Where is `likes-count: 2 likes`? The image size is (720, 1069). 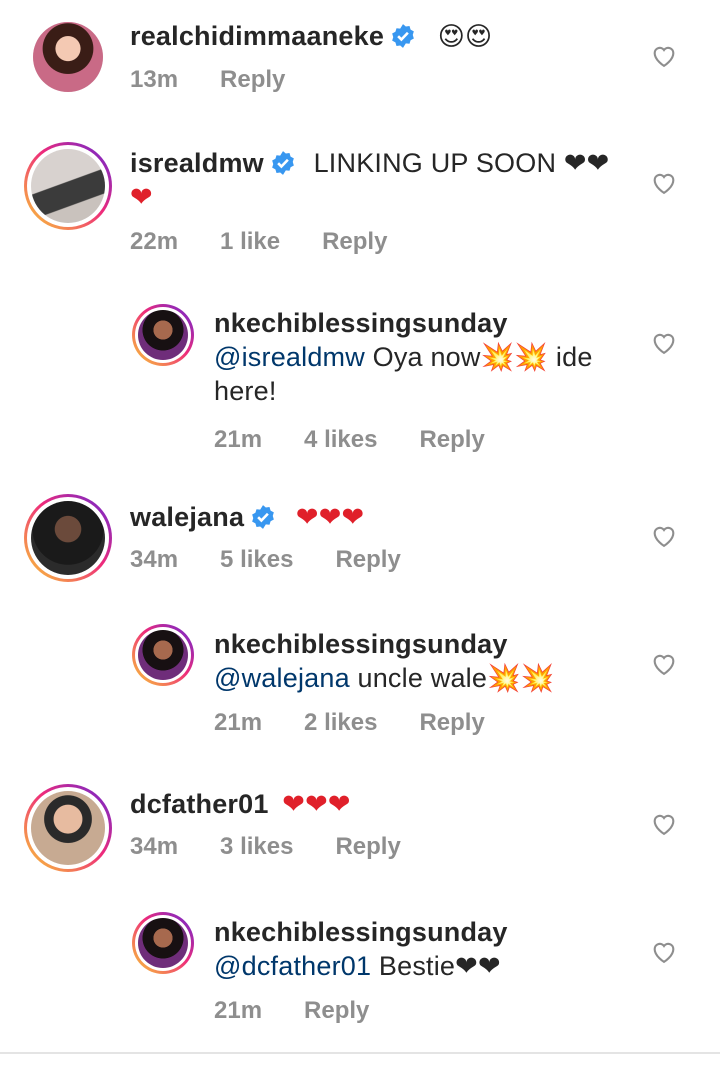 likes-count: 2 likes is located at coordinates (340, 723).